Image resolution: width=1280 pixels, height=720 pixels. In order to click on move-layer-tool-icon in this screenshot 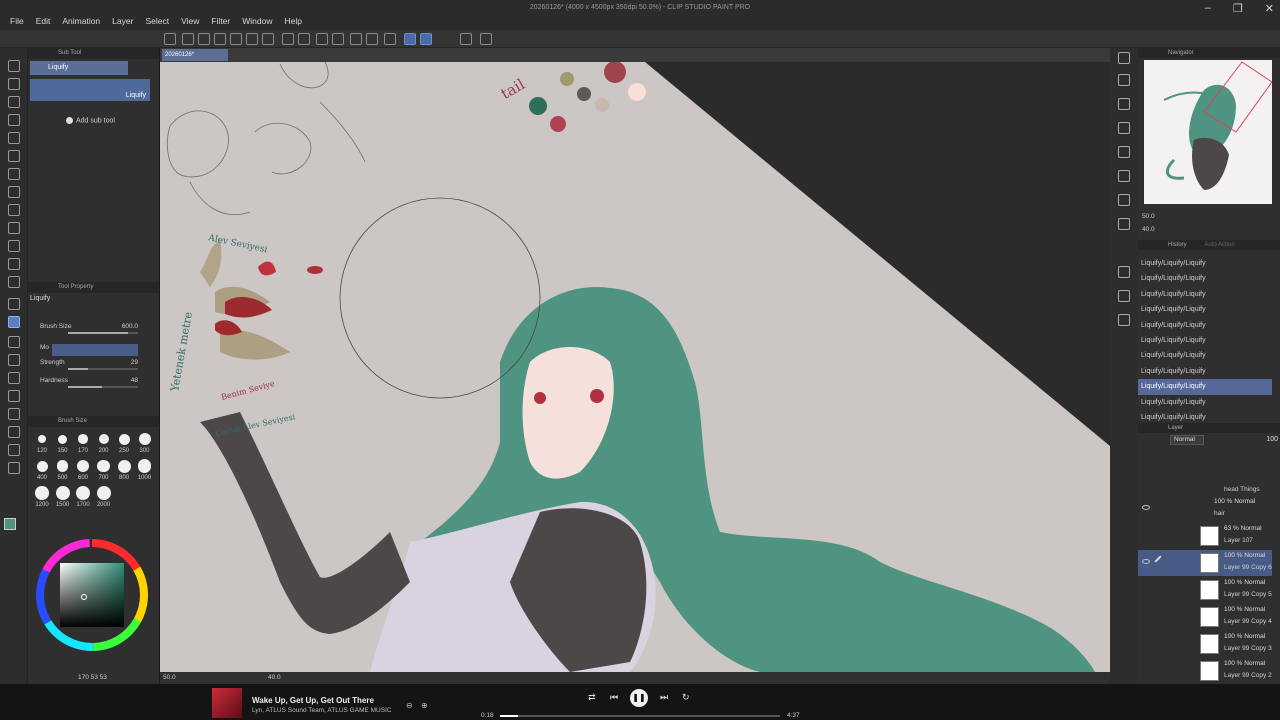, I will do `click(14, 120)`.